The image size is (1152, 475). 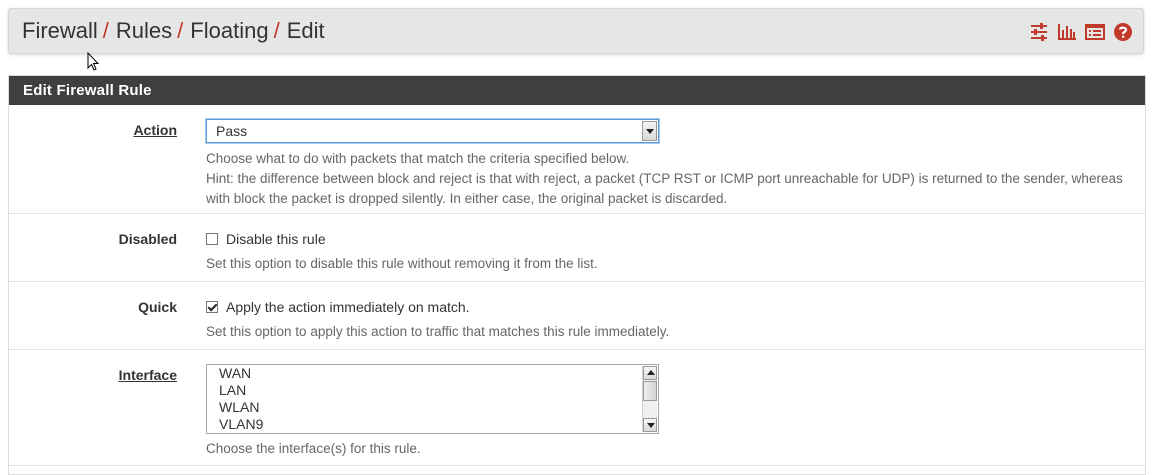 I want to click on page-header: Firewall / Rules / Floating / Edit, so click(x=576, y=31).